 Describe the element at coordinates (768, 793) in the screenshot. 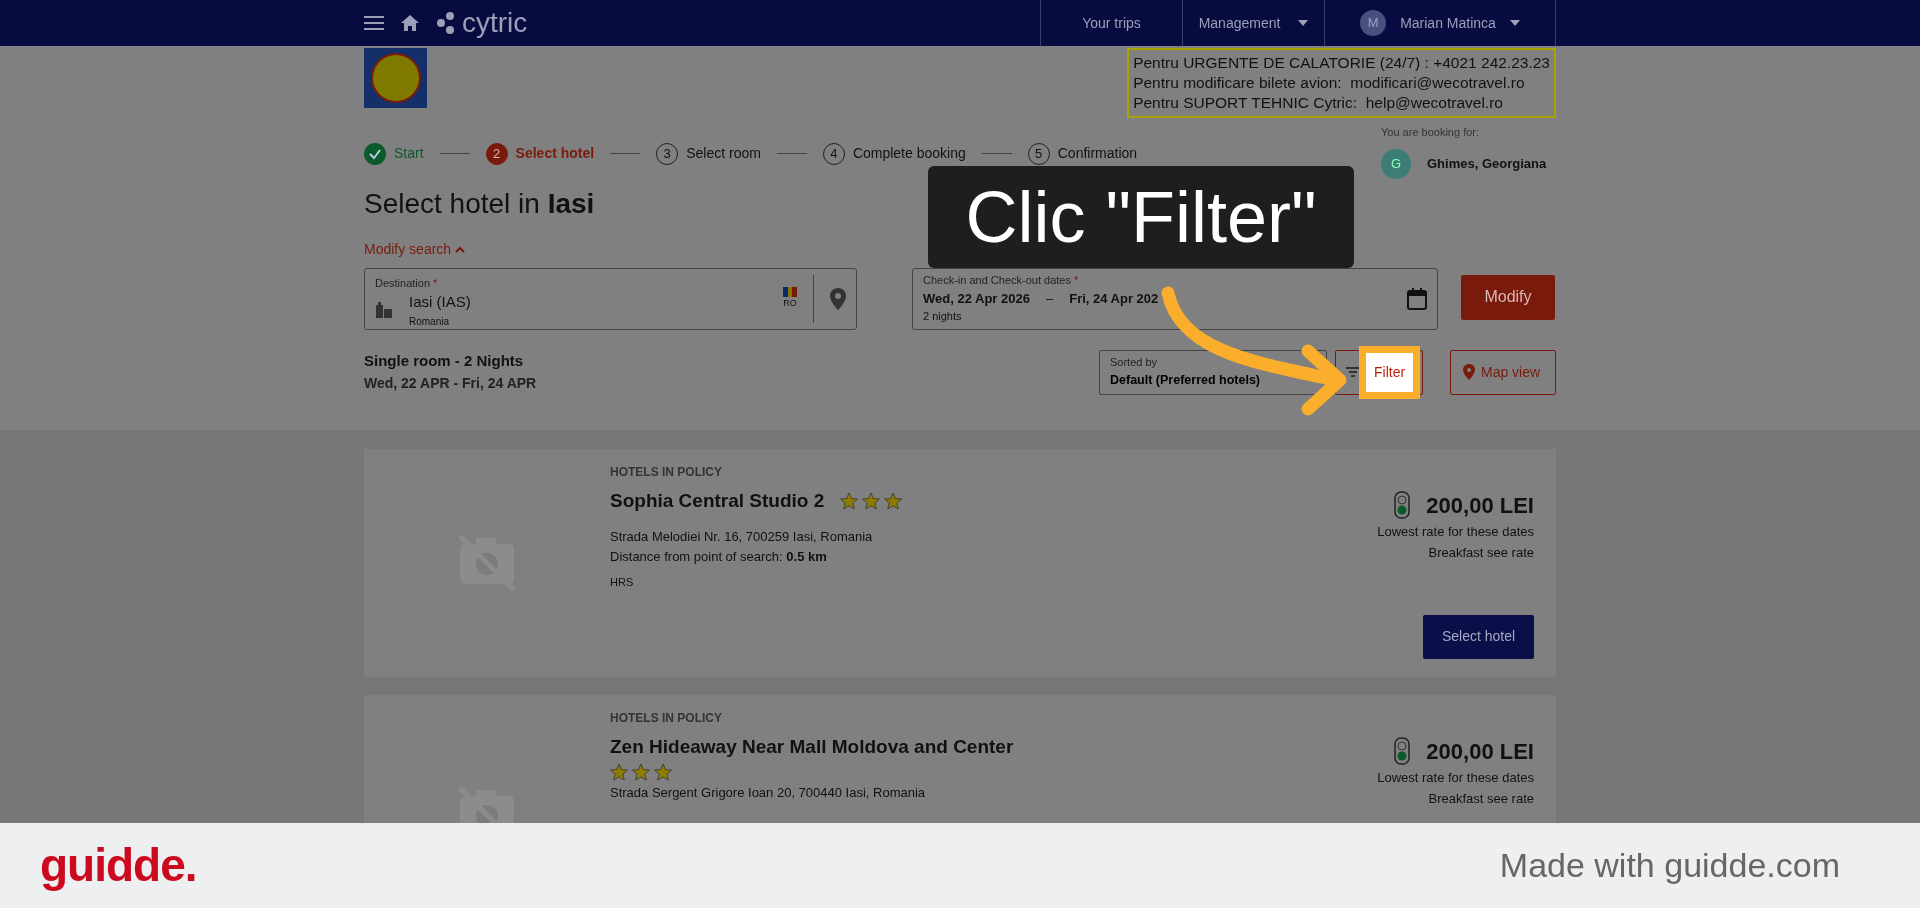

I see `hotel-address: Strada Sergent Grigore Ioan 20, 700440 Iasi, Romania` at that location.